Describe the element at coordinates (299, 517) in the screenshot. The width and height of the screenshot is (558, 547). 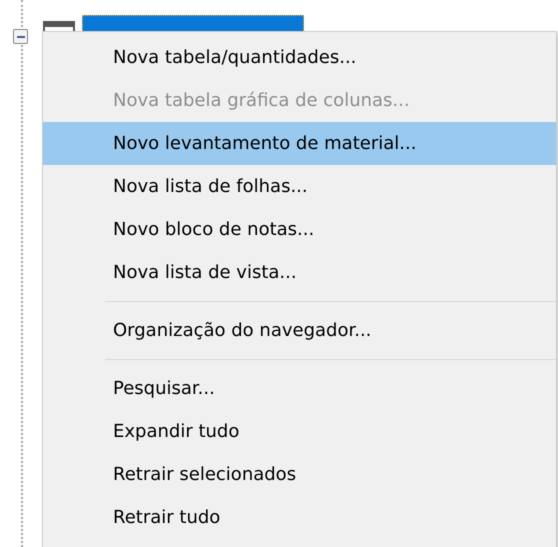
I see `menu-item: Retrair tudo` at that location.